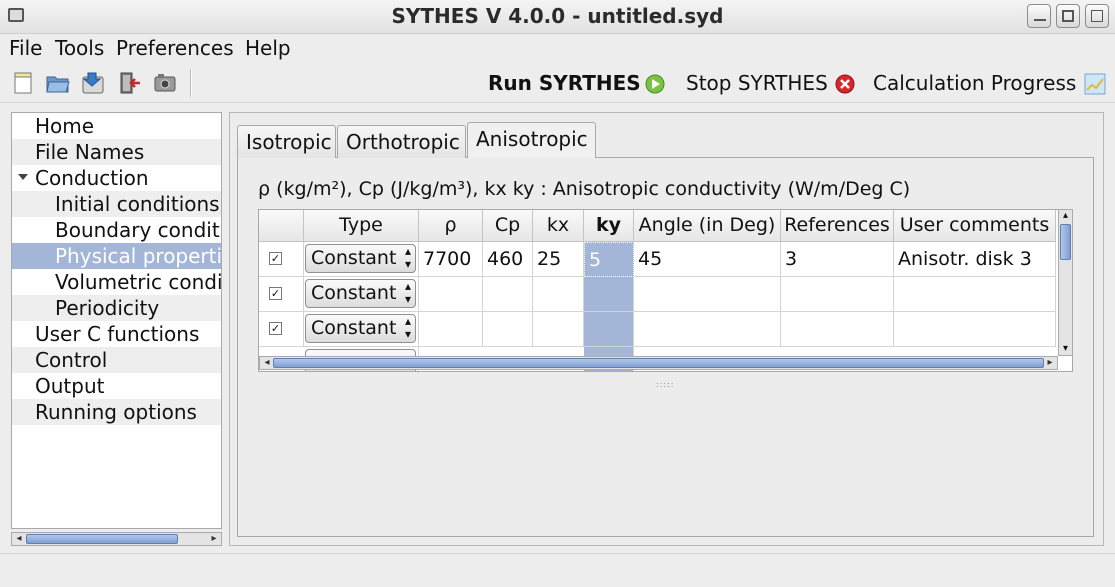 The width and height of the screenshot is (1115, 587). Describe the element at coordinates (116, 256) in the screenshot. I see `tree-item-physical-properties: Physical properties` at that location.